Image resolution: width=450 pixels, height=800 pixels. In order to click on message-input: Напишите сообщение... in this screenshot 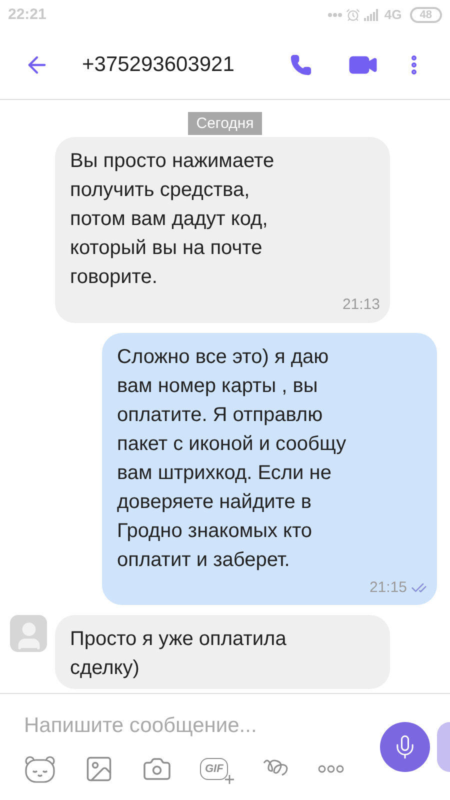, I will do `click(189, 726)`.